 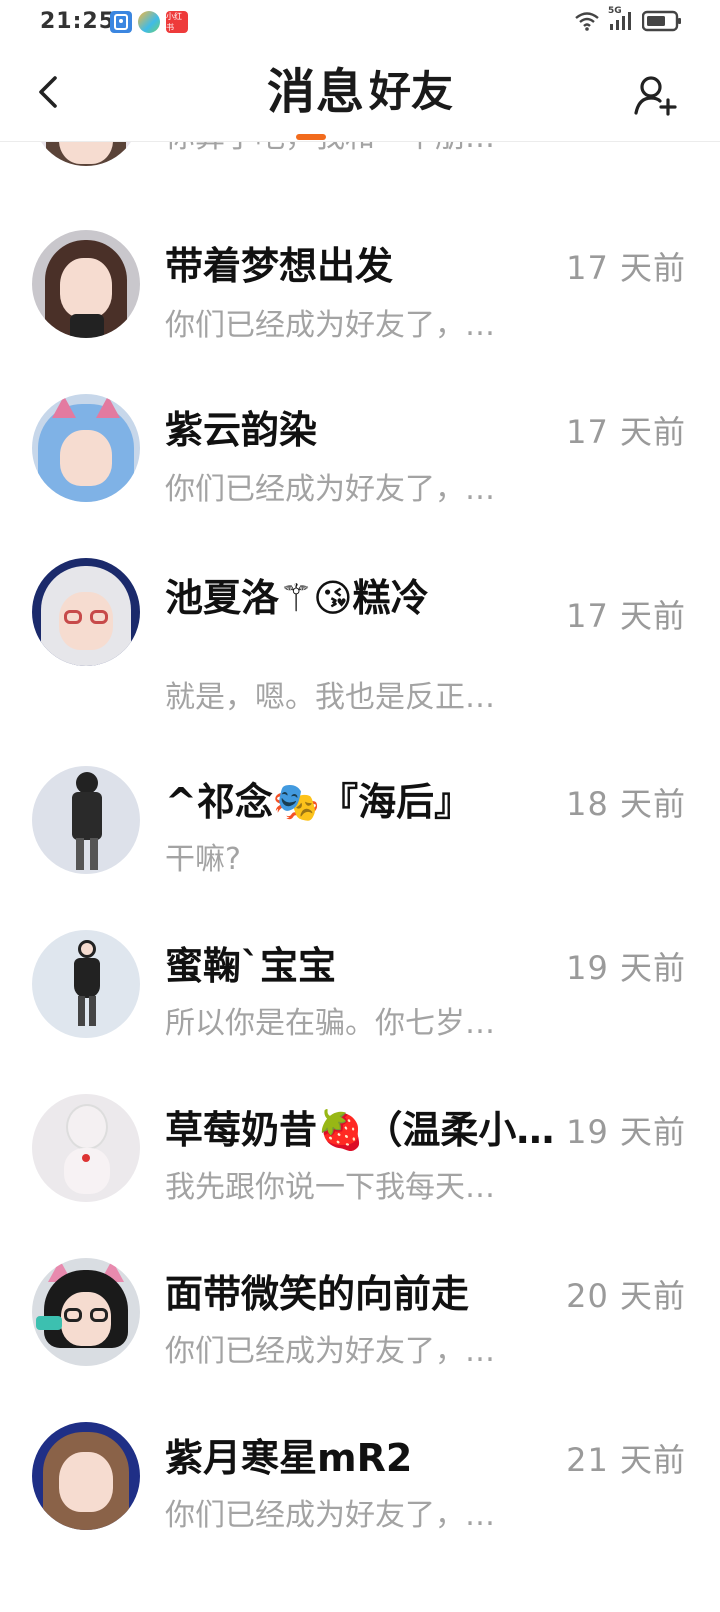 I want to click on contact-name: 池夏洛⚚😘糕冷, so click(x=297, y=598).